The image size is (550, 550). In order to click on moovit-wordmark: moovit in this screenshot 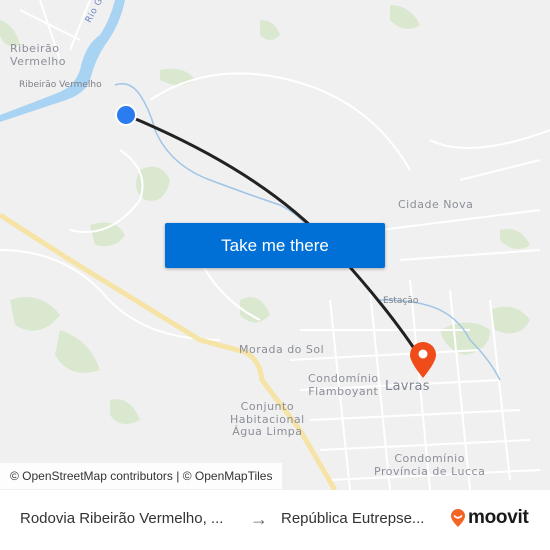, I will do `click(498, 517)`.